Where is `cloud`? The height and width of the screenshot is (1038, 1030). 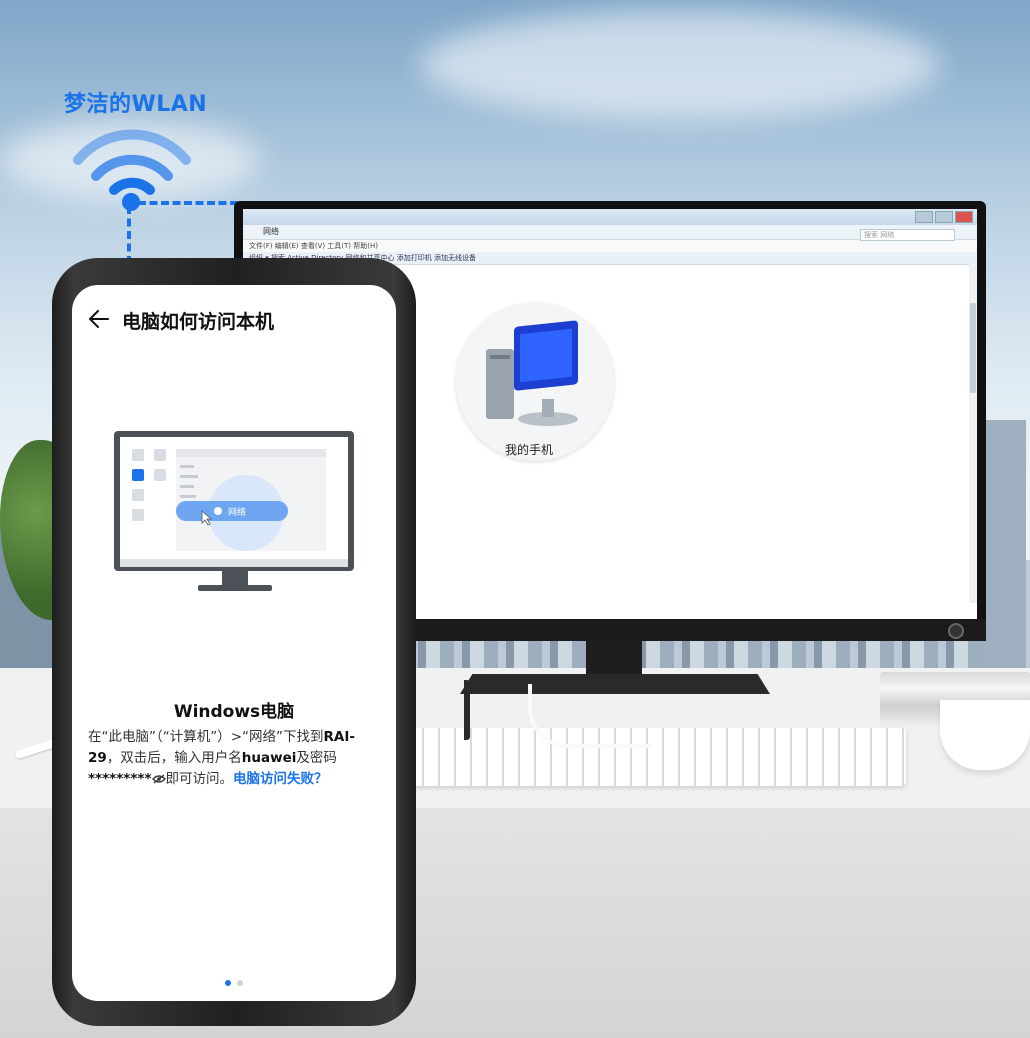 cloud is located at coordinates (680, 65).